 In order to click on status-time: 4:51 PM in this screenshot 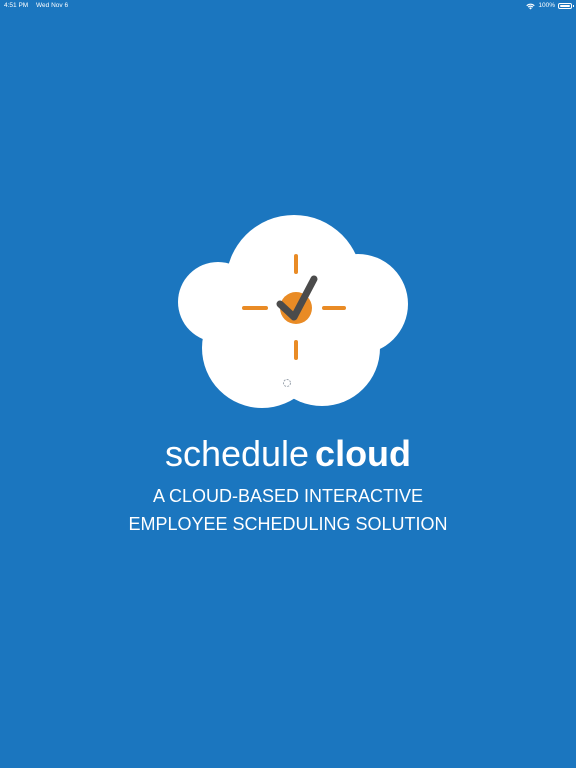, I will do `click(16, 5)`.